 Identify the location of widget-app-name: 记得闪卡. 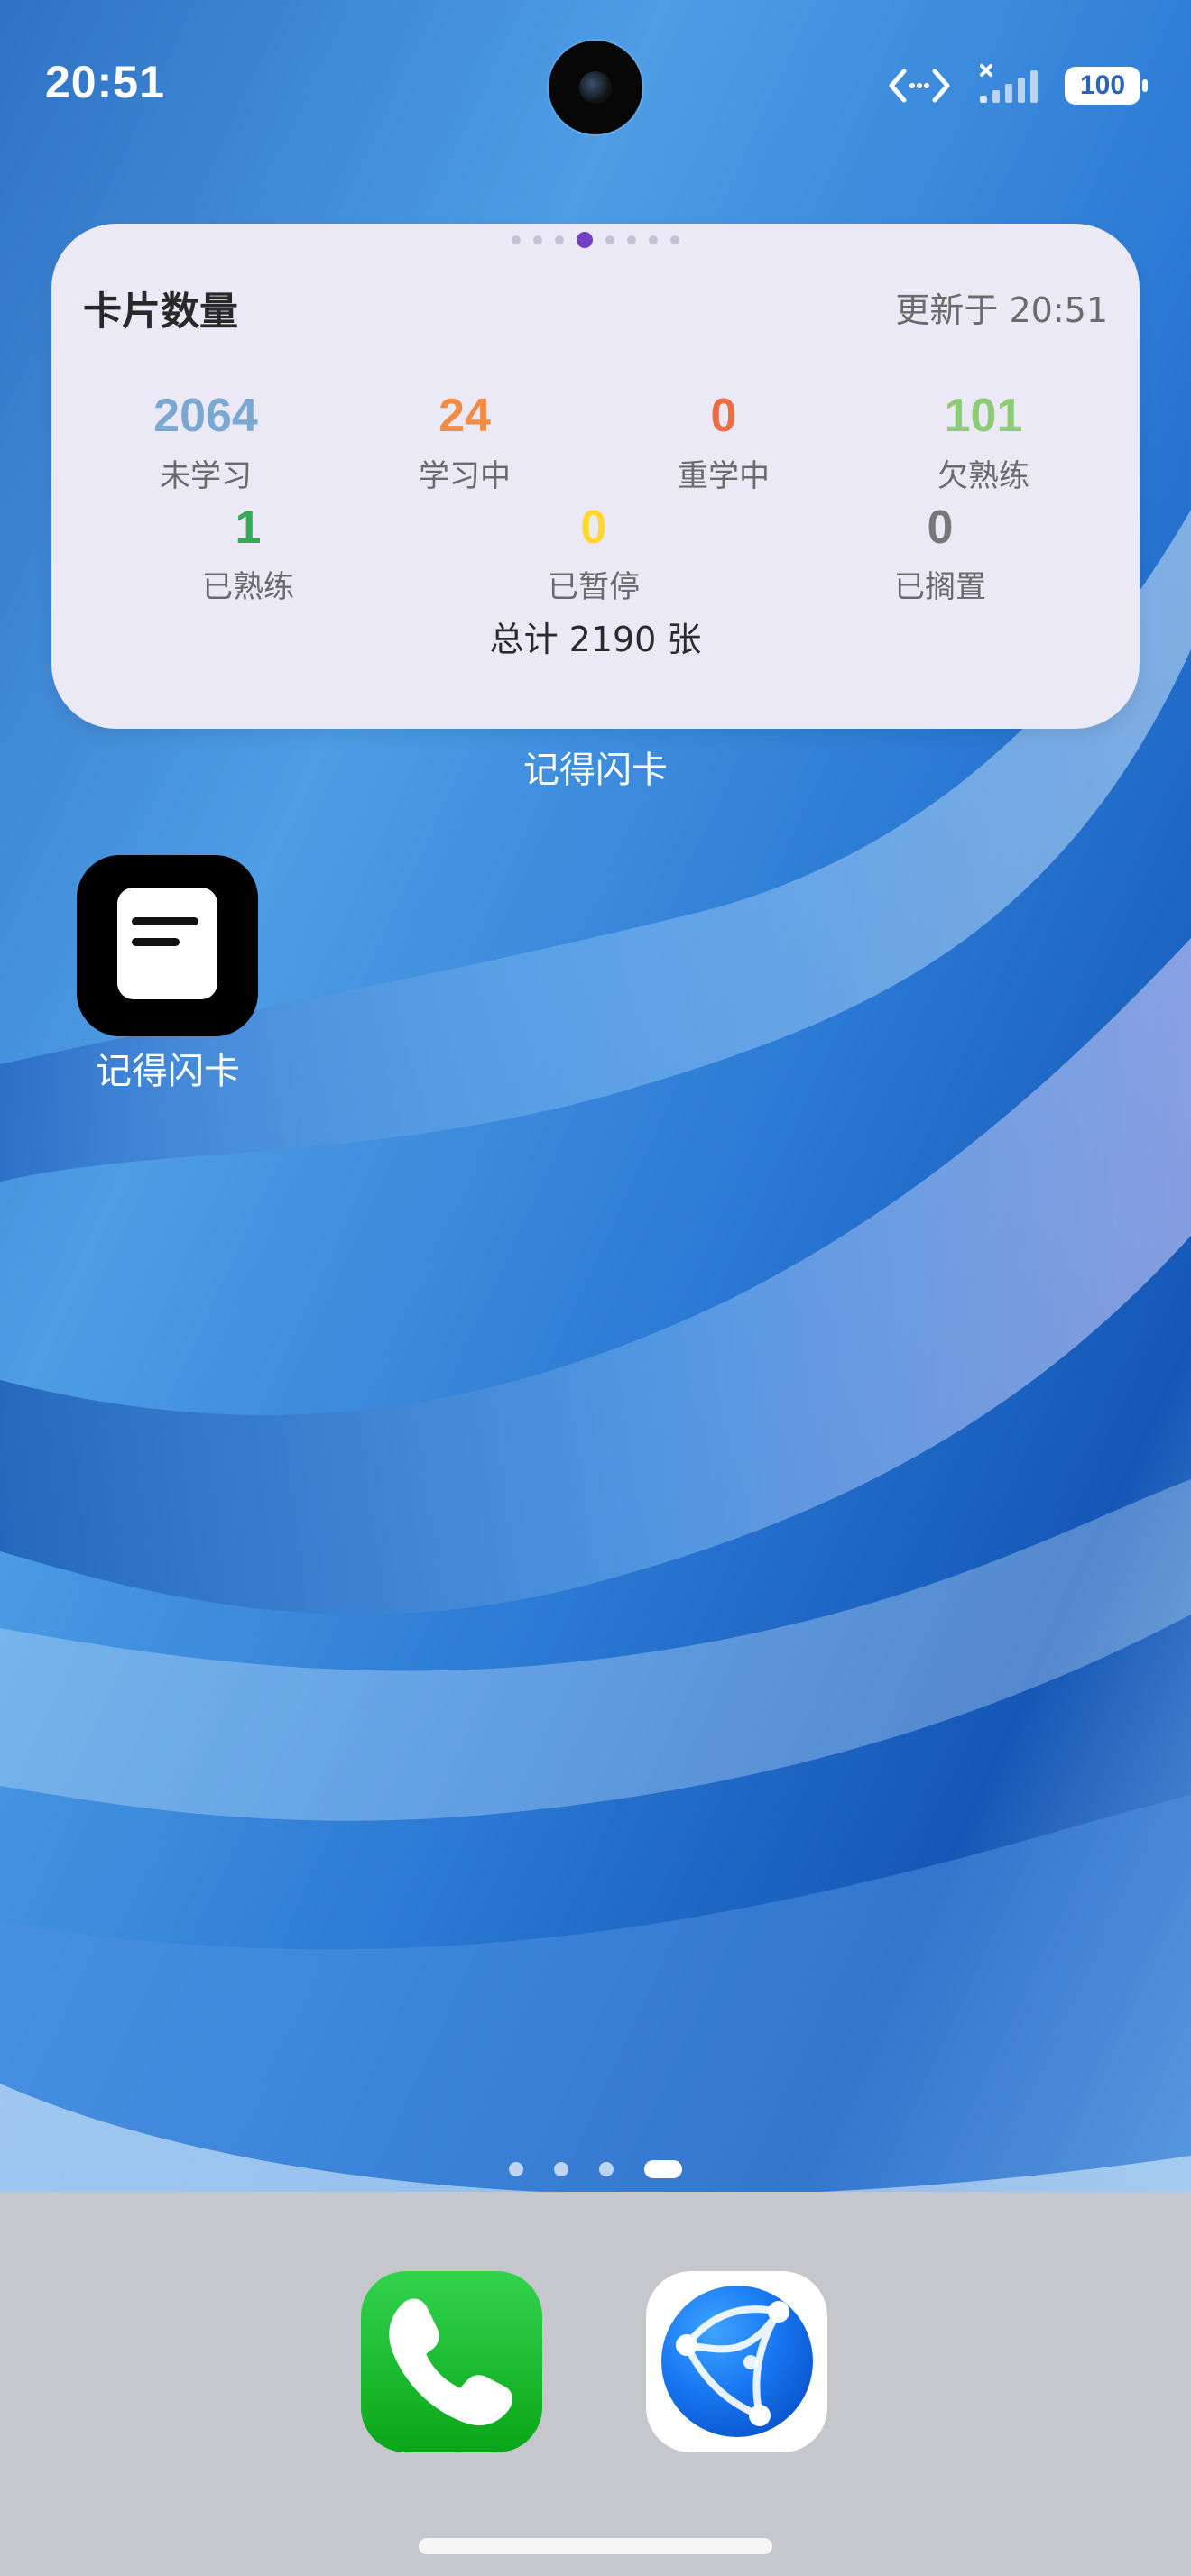
(595, 770).